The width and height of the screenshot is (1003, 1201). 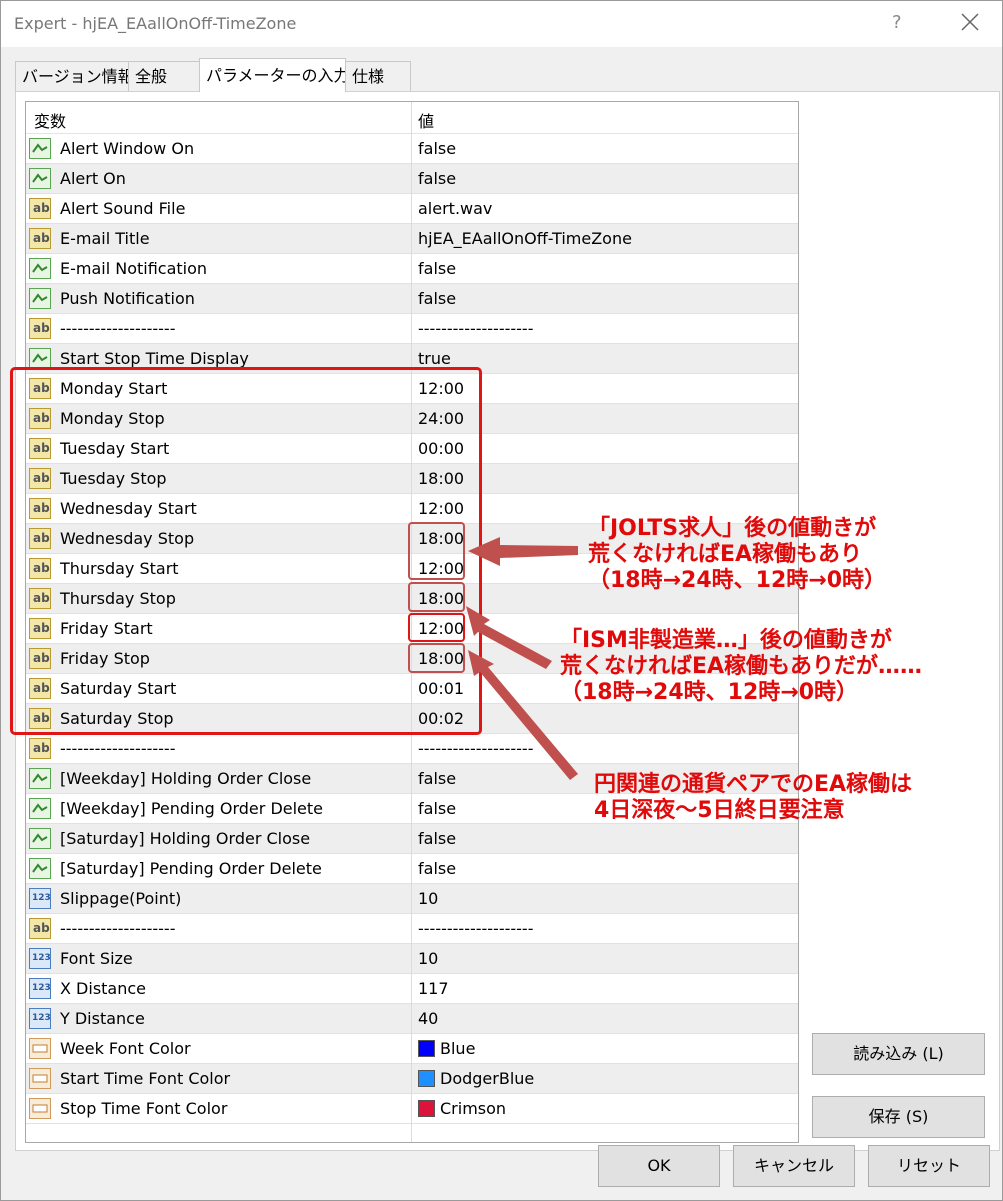 What do you see at coordinates (412, 1079) in the screenshot?
I see `table-row: Start Time Font Color DodgerBlue` at bounding box center [412, 1079].